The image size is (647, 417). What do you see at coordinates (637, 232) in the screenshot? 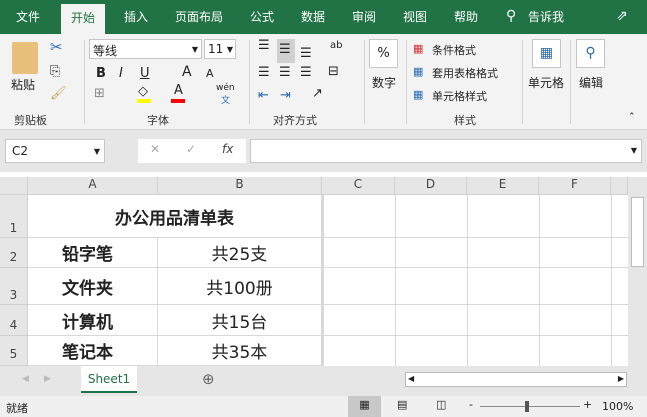
I see `vertical-scroll-thumb` at bounding box center [637, 232].